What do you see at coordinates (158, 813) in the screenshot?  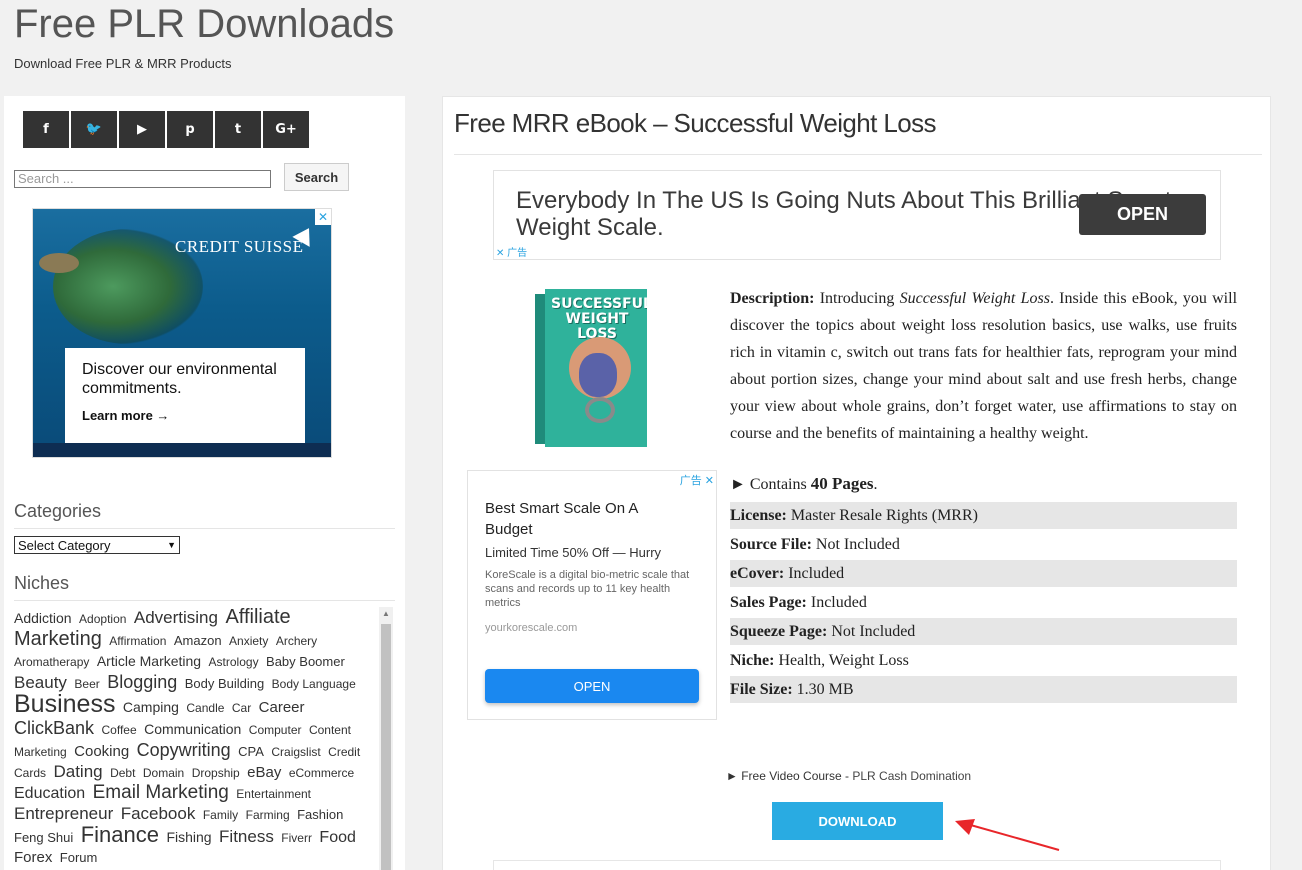 I see `tag-link: Facebook` at bounding box center [158, 813].